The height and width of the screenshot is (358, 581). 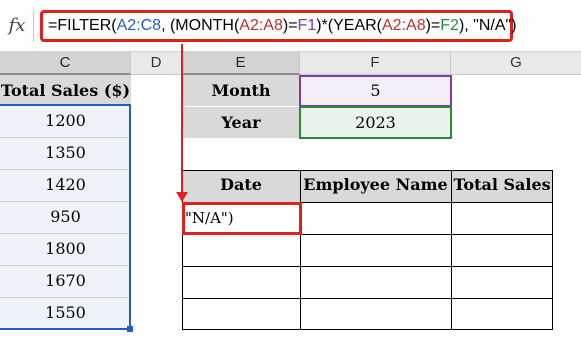 What do you see at coordinates (156, 63) in the screenshot?
I see `column-header-d: D` at bounding box center [156, 63].